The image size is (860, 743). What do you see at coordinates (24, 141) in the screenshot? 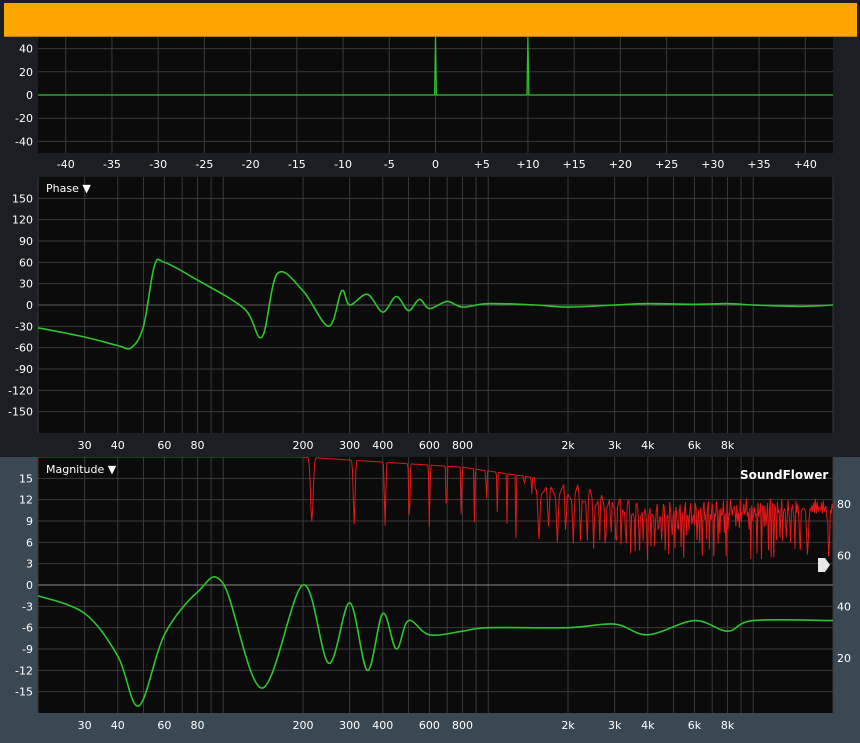
I see `y-tick-label: -40` at bounding box center [24, 141].